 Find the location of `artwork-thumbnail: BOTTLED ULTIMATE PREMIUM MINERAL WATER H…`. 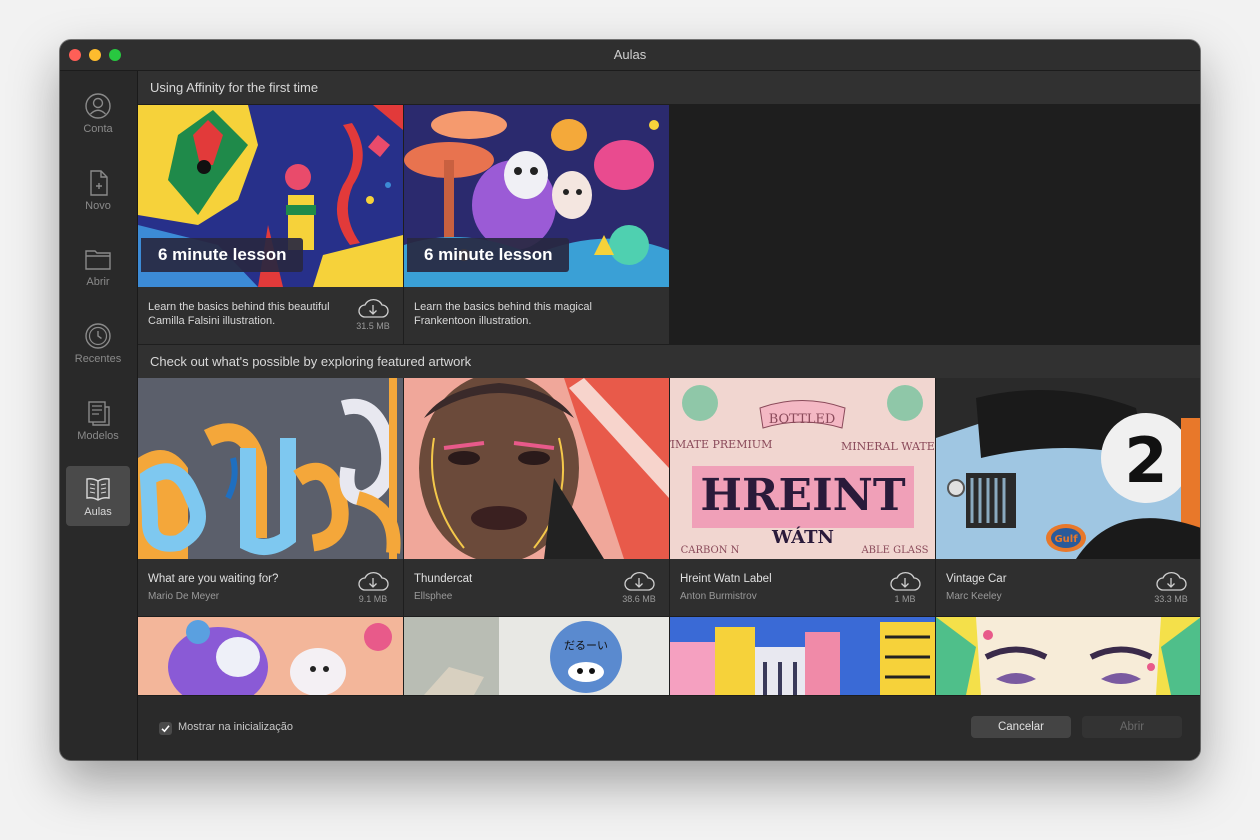

artwork-thumbnail: BOTTLED ULTIMATE PREMIUM MINERAL WATER H… is located at coordinates (802, 468).